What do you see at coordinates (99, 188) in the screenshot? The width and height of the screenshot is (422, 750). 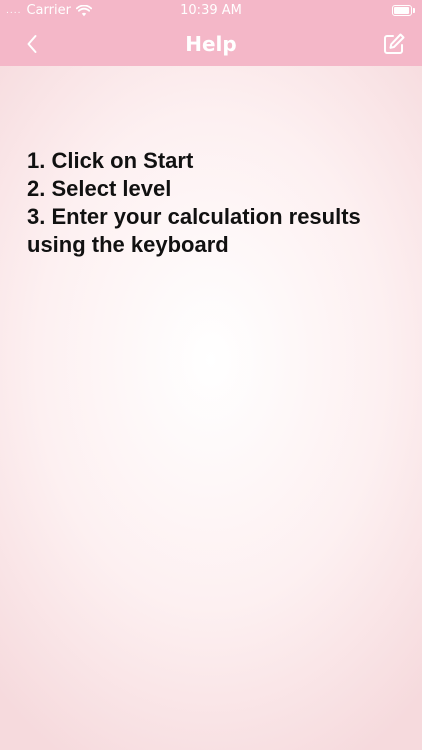 I see `help-step-2: 2. Select level` at bounding box center [99, 188].